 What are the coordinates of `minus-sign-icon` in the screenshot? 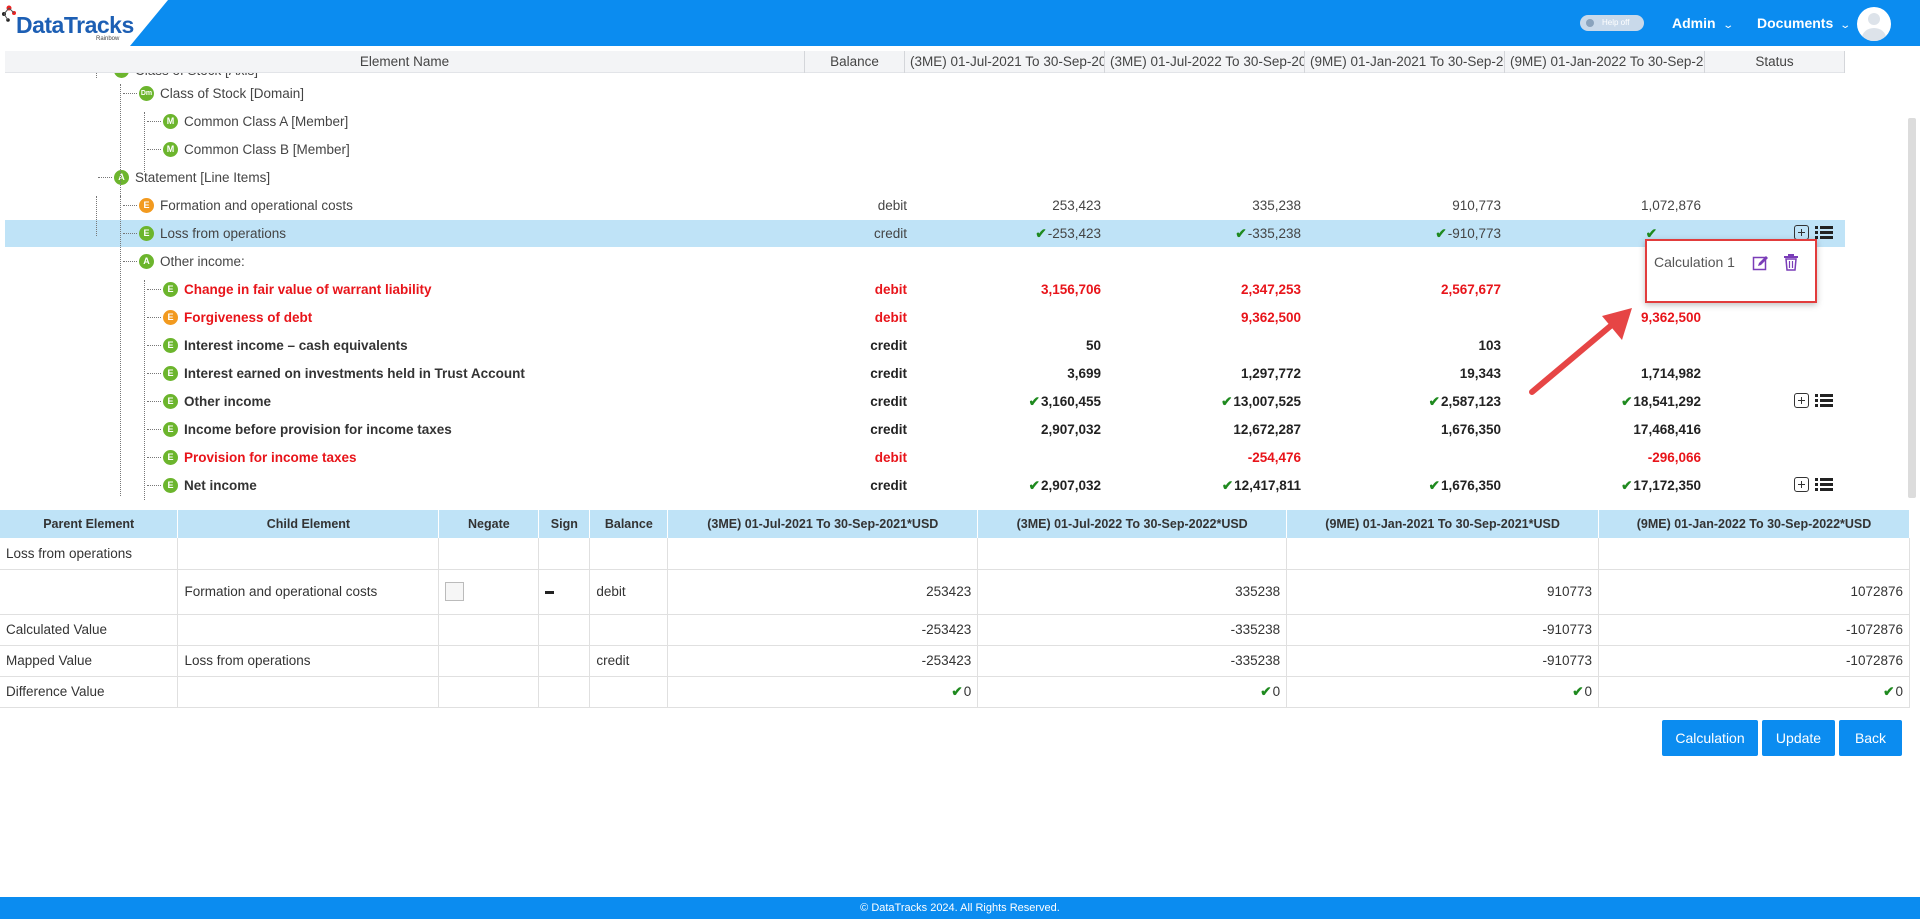 It's located at (550, 592).